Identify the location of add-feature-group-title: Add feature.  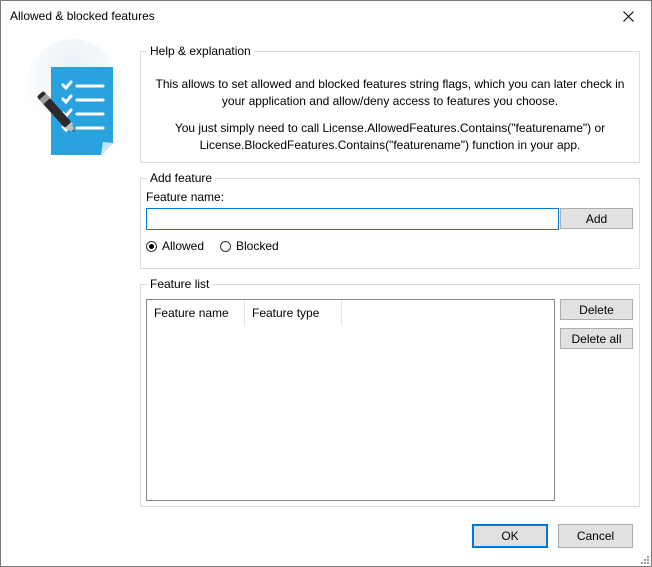
(181, 178).